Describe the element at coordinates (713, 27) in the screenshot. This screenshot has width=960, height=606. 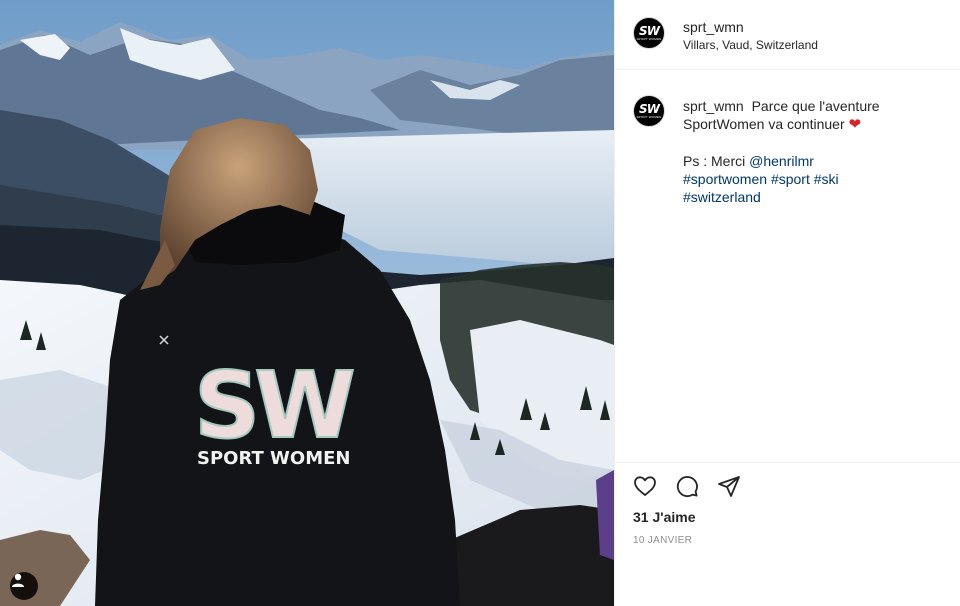
I see `header-username: sprt_wmn` at that location.